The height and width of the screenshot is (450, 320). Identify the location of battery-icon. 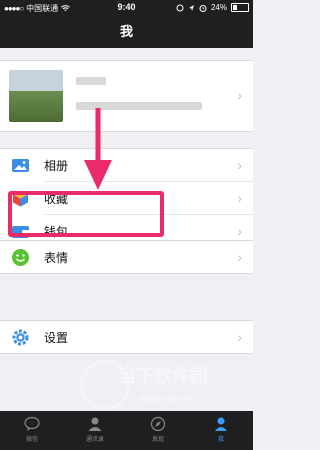
(240, 7).